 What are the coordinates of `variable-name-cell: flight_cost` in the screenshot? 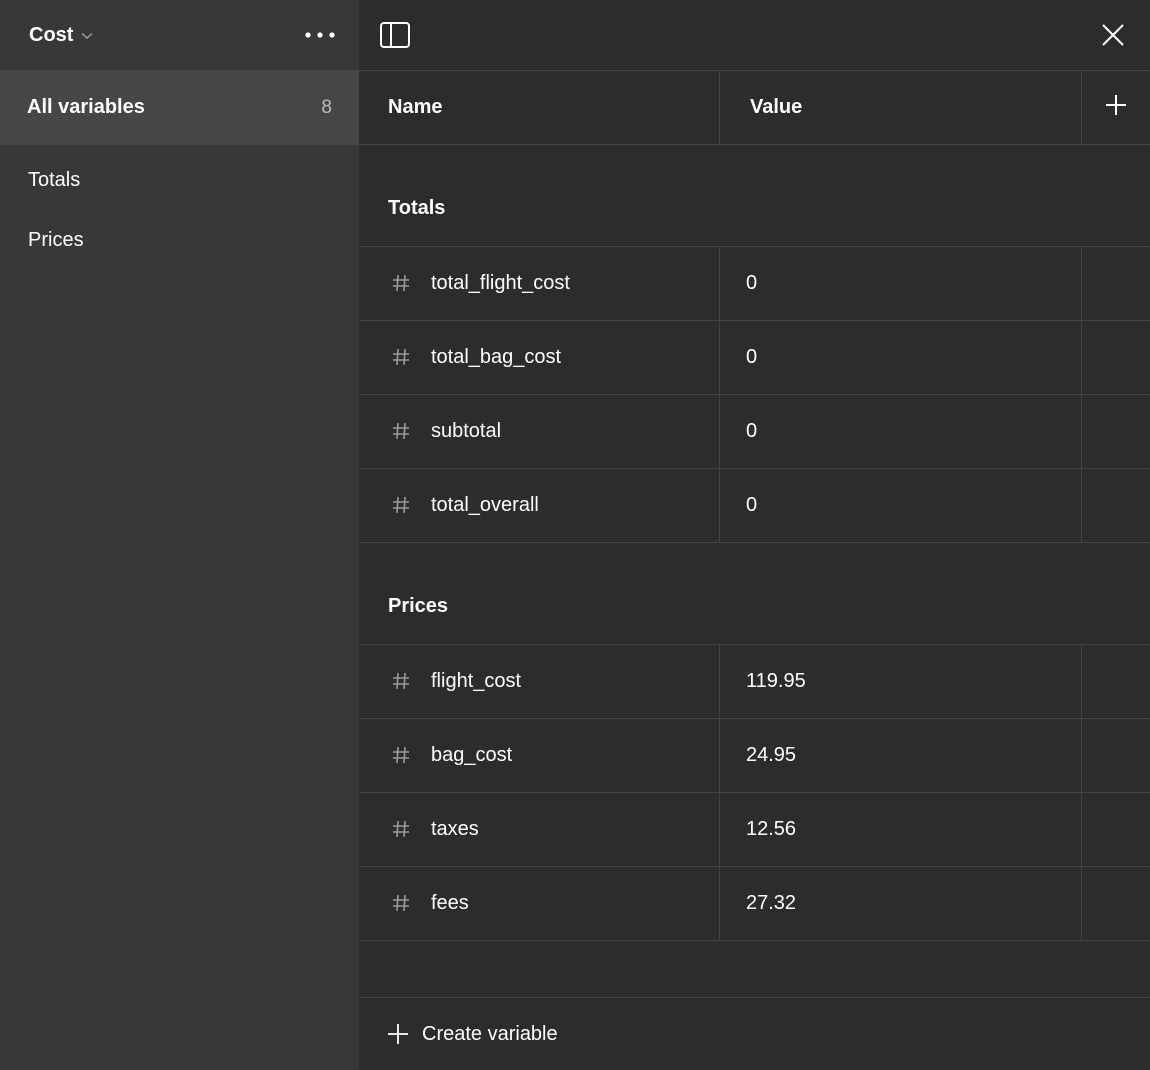 It's located at (539, 681).